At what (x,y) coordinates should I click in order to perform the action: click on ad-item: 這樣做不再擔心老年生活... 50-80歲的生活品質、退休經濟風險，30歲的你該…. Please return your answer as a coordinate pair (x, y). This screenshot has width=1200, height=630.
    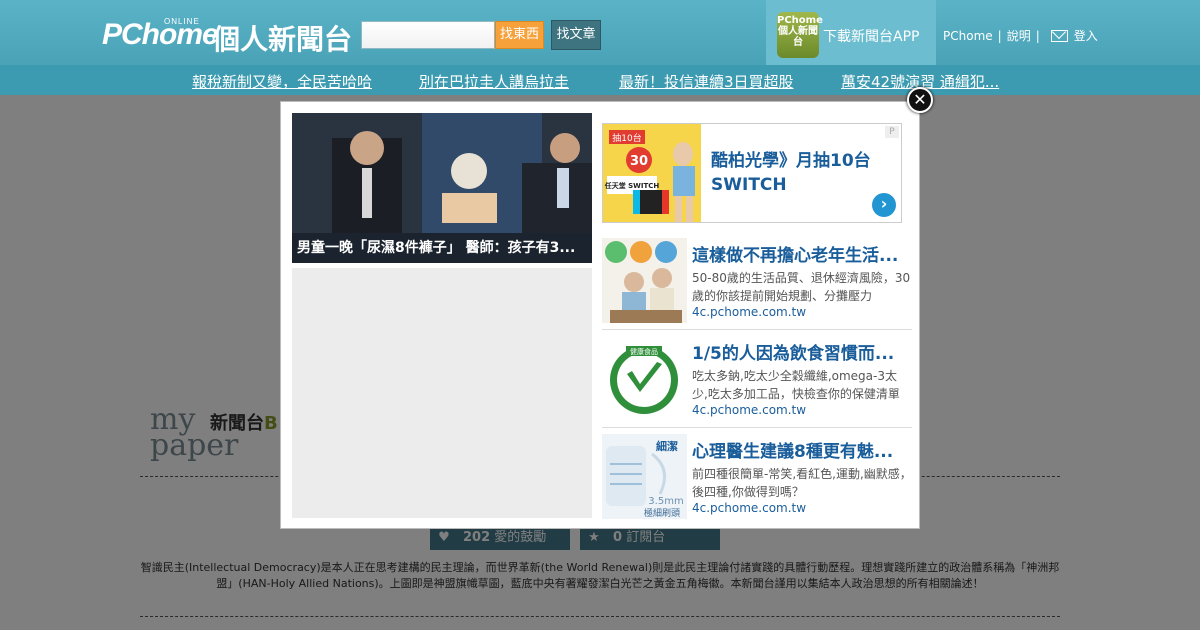
    Looking at the image, I should click on (757, 284).